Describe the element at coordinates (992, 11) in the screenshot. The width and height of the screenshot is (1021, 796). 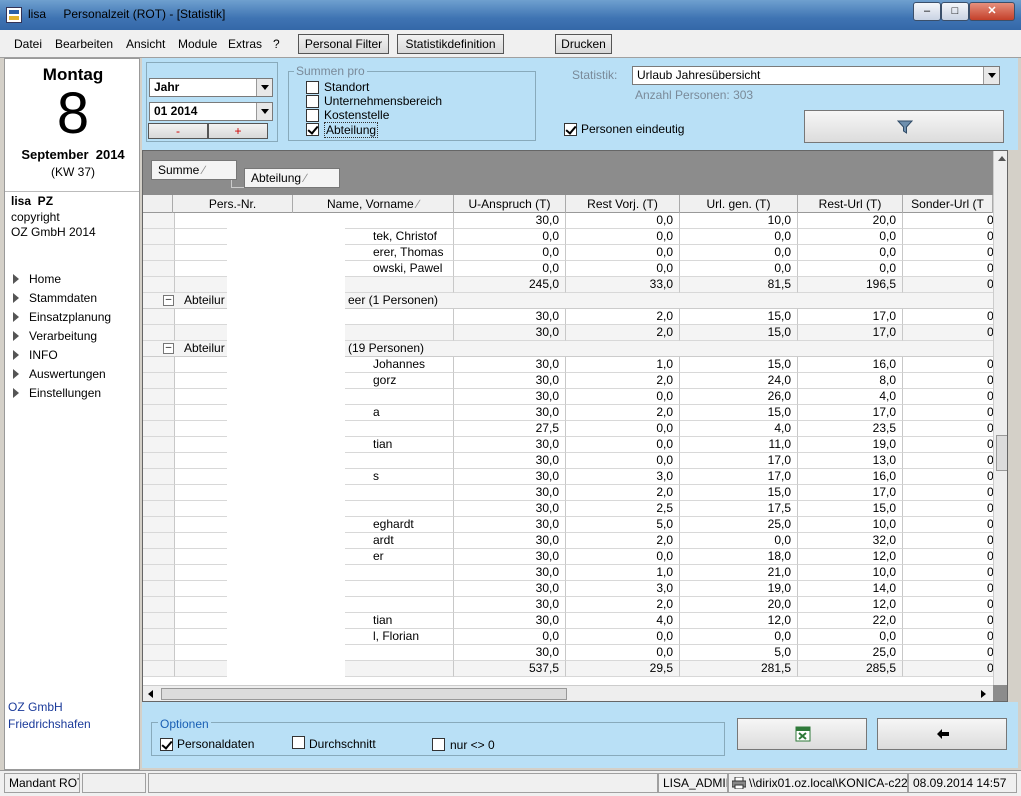
I see `close-button: ✕` at that location.